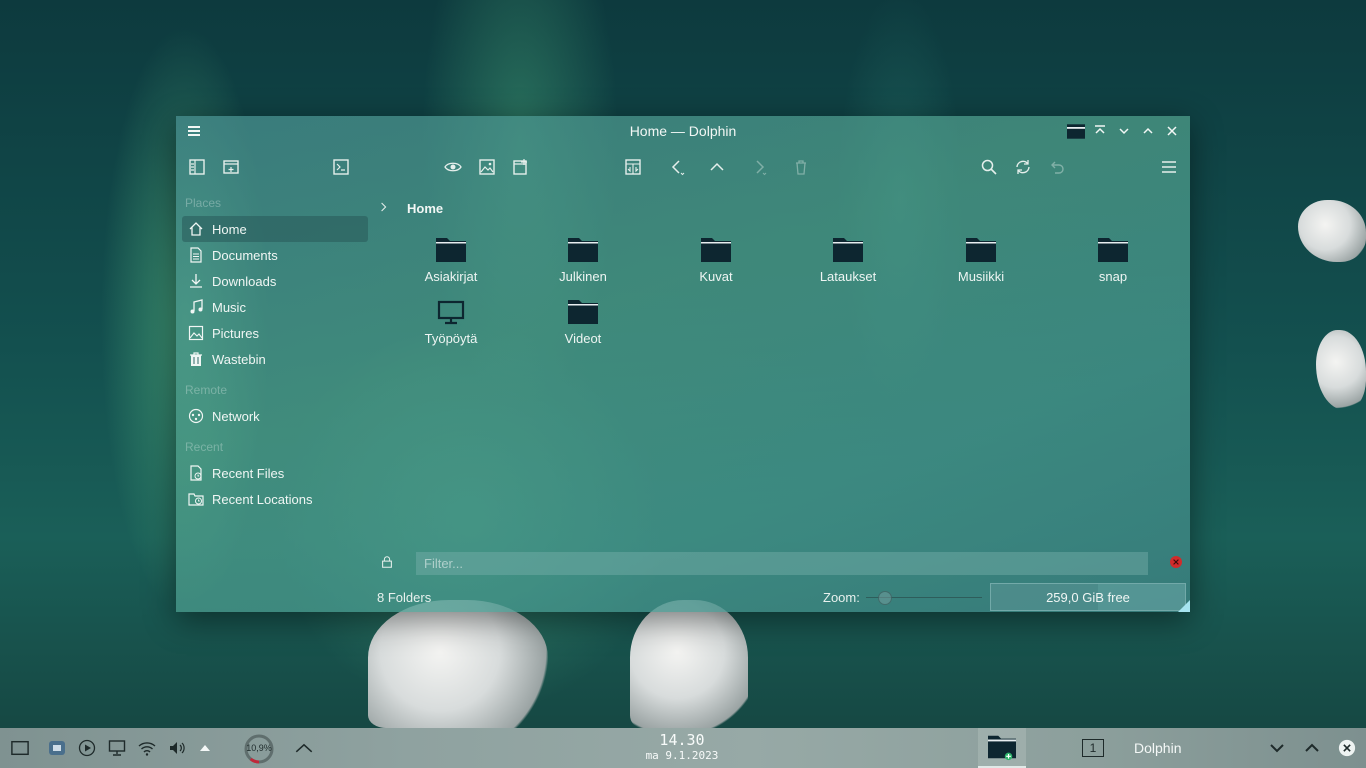 The image size is (1366, 768). What do you see at coordinates (1093, 748) in the screenshot?
I see `virtual-desktop-pager: 1` at bounding box center [1093, 748].